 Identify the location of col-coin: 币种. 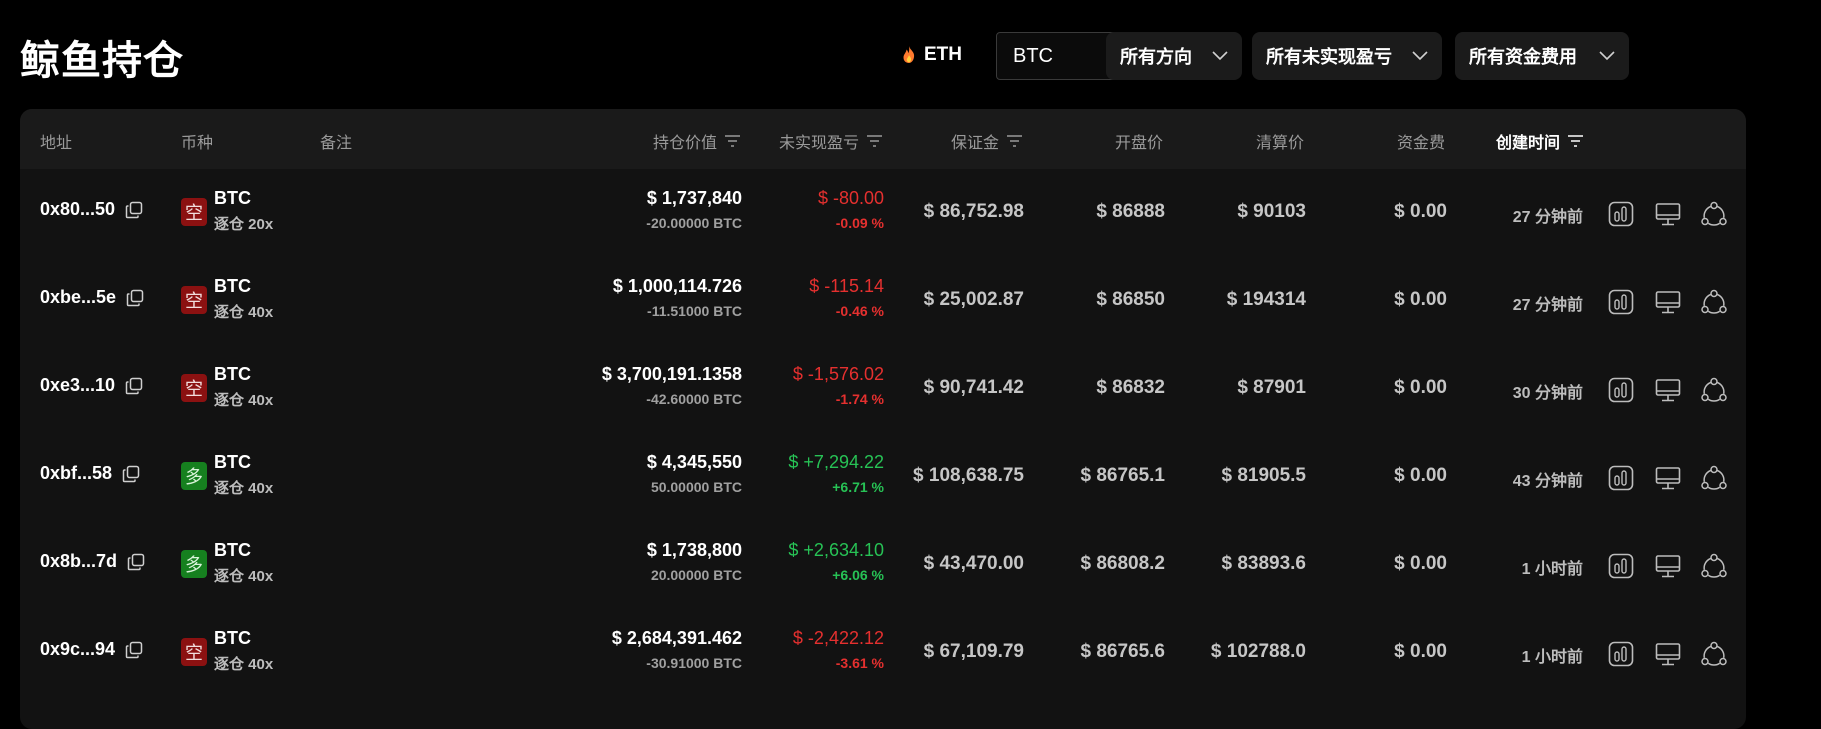
(197, 143).